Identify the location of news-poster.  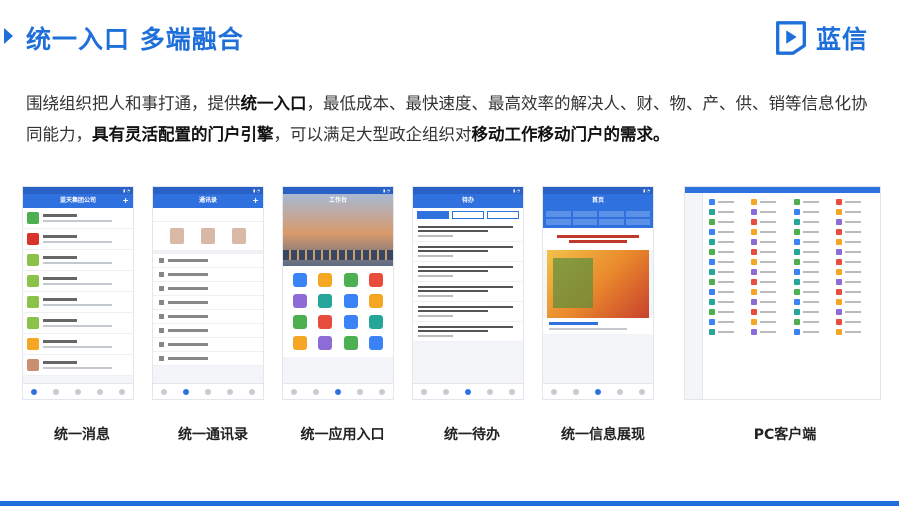
(598, 284).